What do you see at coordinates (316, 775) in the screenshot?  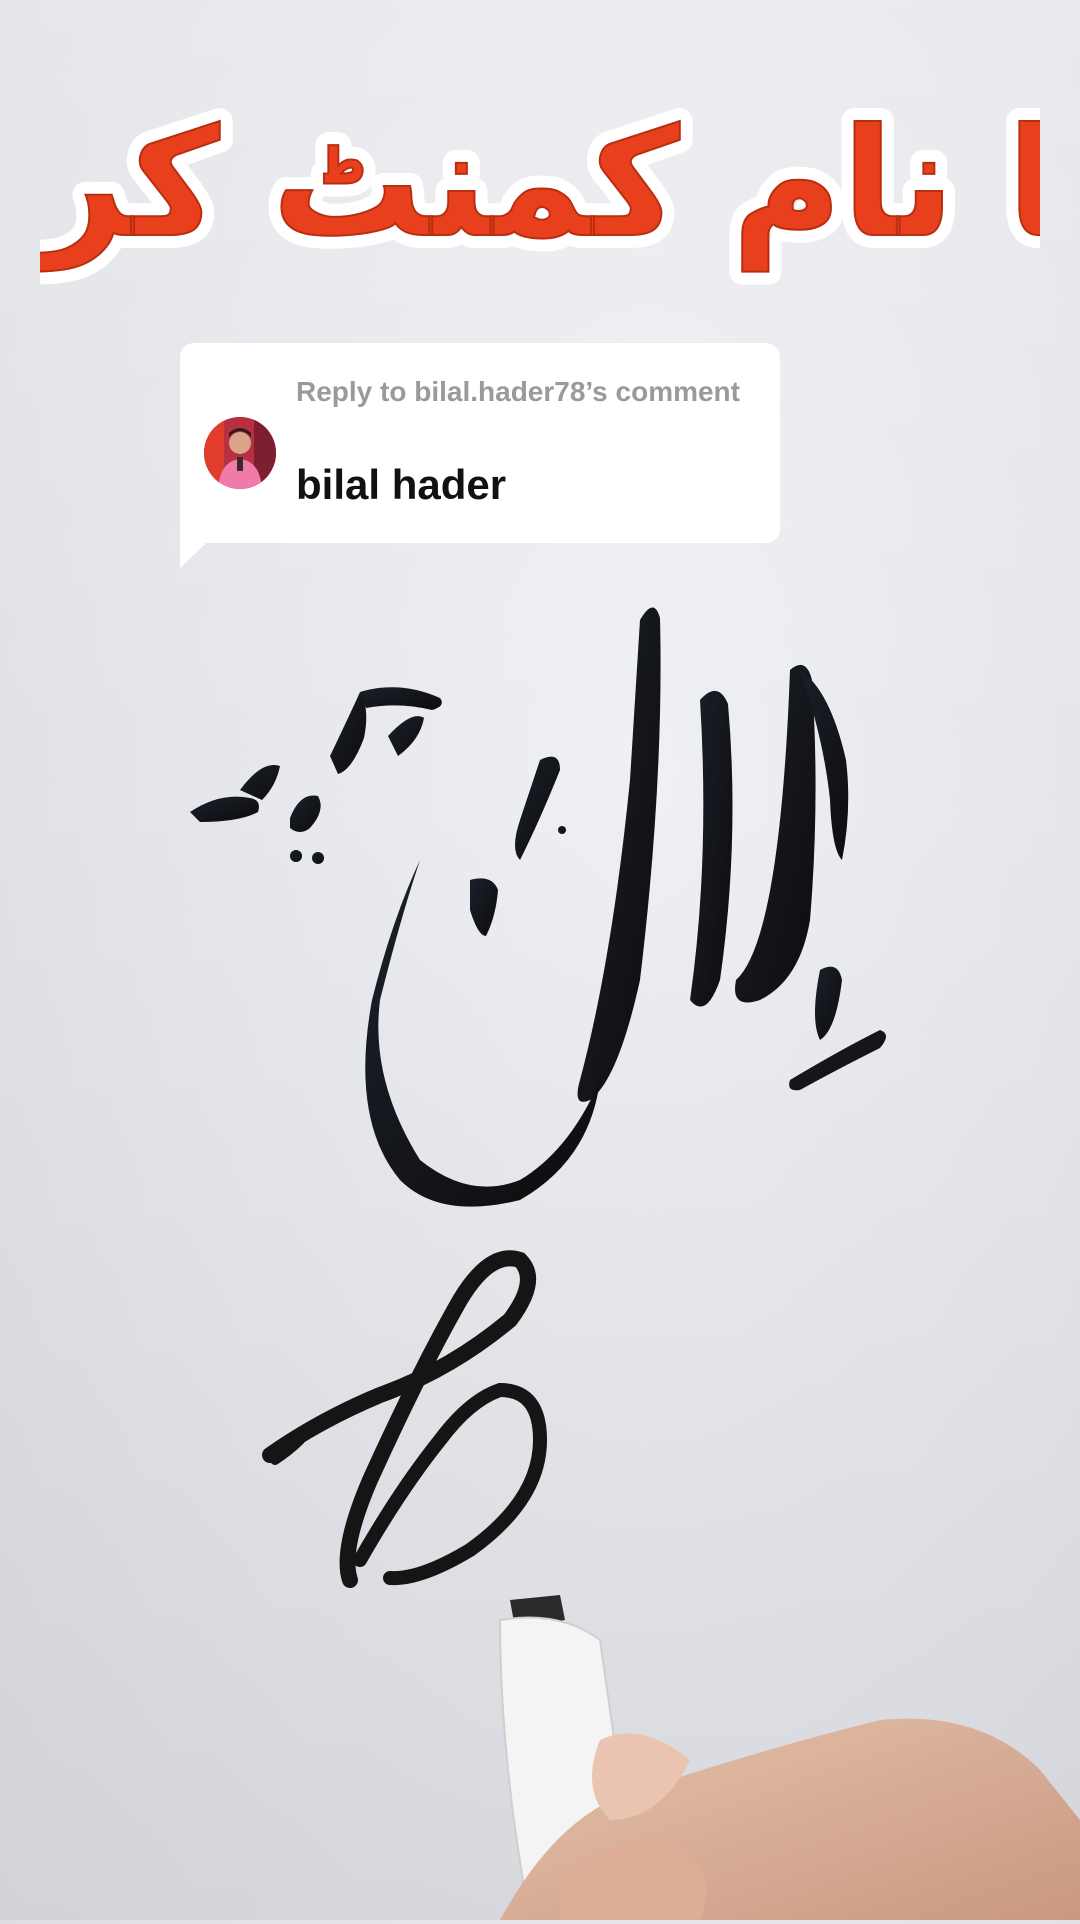 I see `urdu-last-name-handwriting` at bounding box center [316, 775].